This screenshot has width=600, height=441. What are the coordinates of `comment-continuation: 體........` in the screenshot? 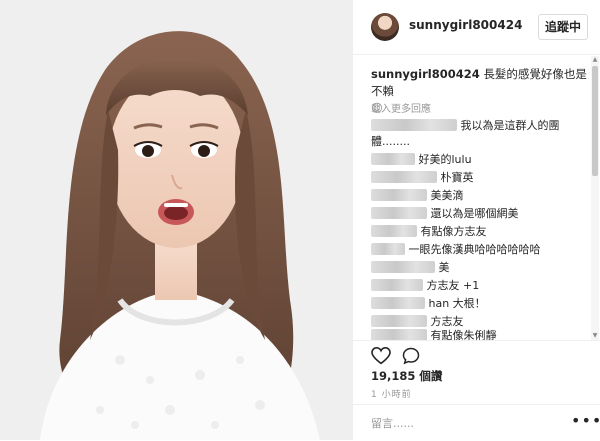 It's located at (390, 142).